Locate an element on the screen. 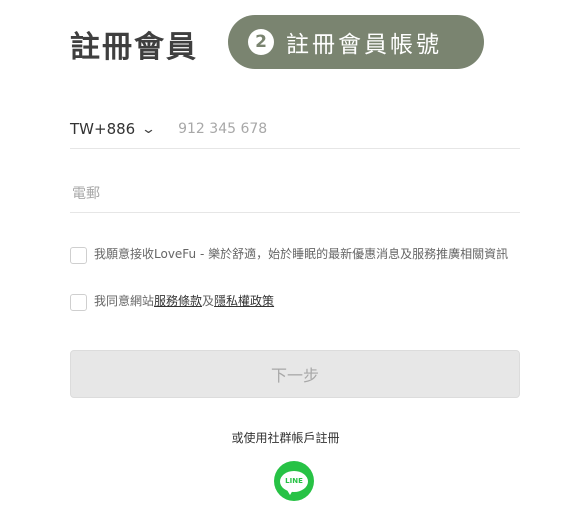 This screenshot has height=513, width=571. terms-consent-row: 我同意網站服務條款及隱私權政策 is located at coordinates (300, 302).